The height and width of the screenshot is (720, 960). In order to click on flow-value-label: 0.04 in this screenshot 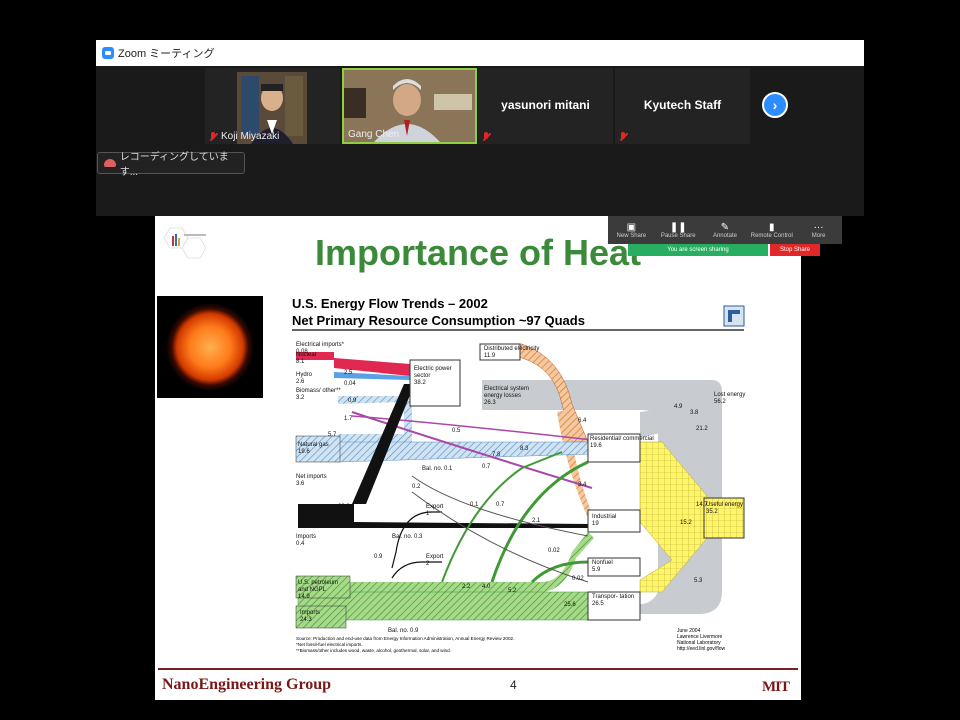, I will do `click(350, 384)`.